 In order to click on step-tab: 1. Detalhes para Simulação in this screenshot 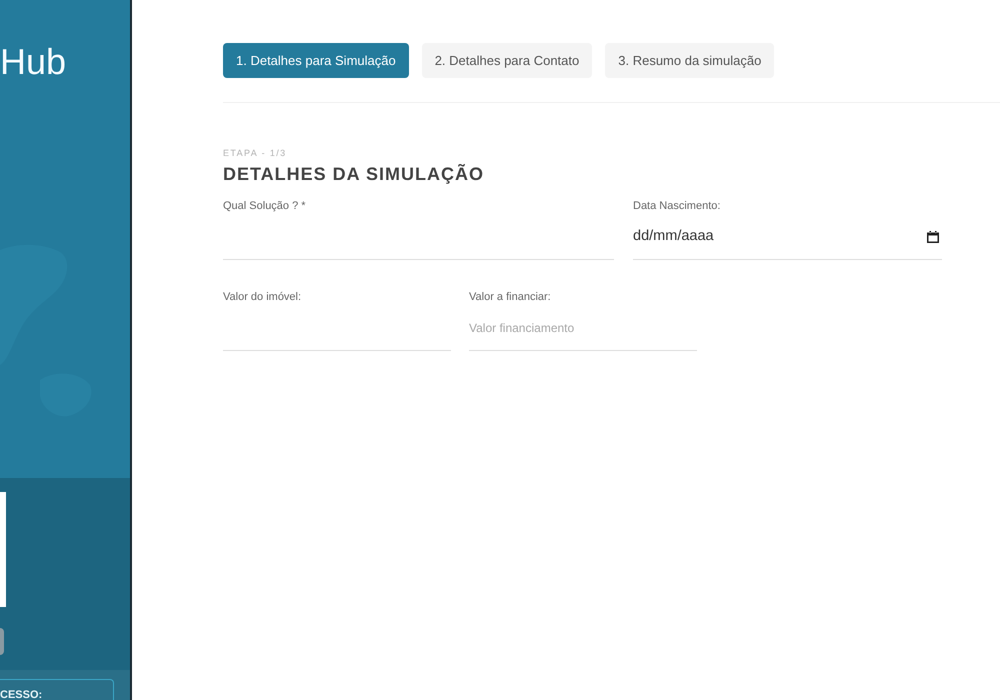, I will do `click(316, 60)`.